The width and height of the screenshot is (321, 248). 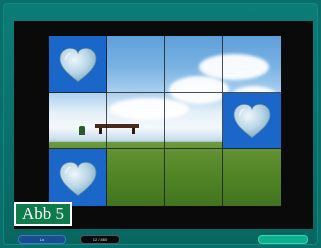 I want to click on right-control-button, so click(x=283, y=239).